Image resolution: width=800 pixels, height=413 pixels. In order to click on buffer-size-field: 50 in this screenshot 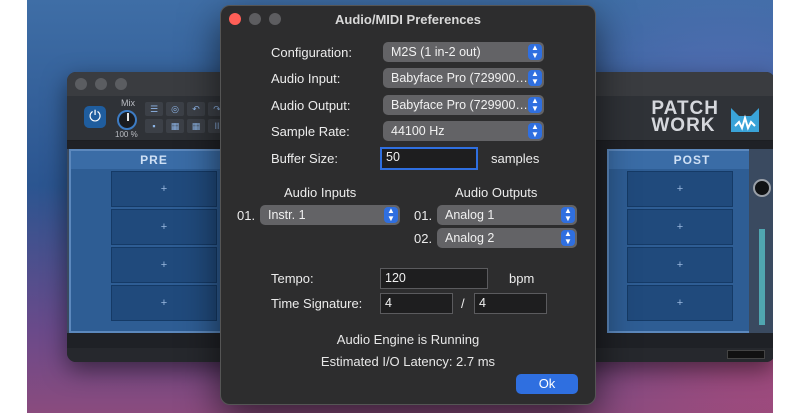, I will do `click(429, 158)`.